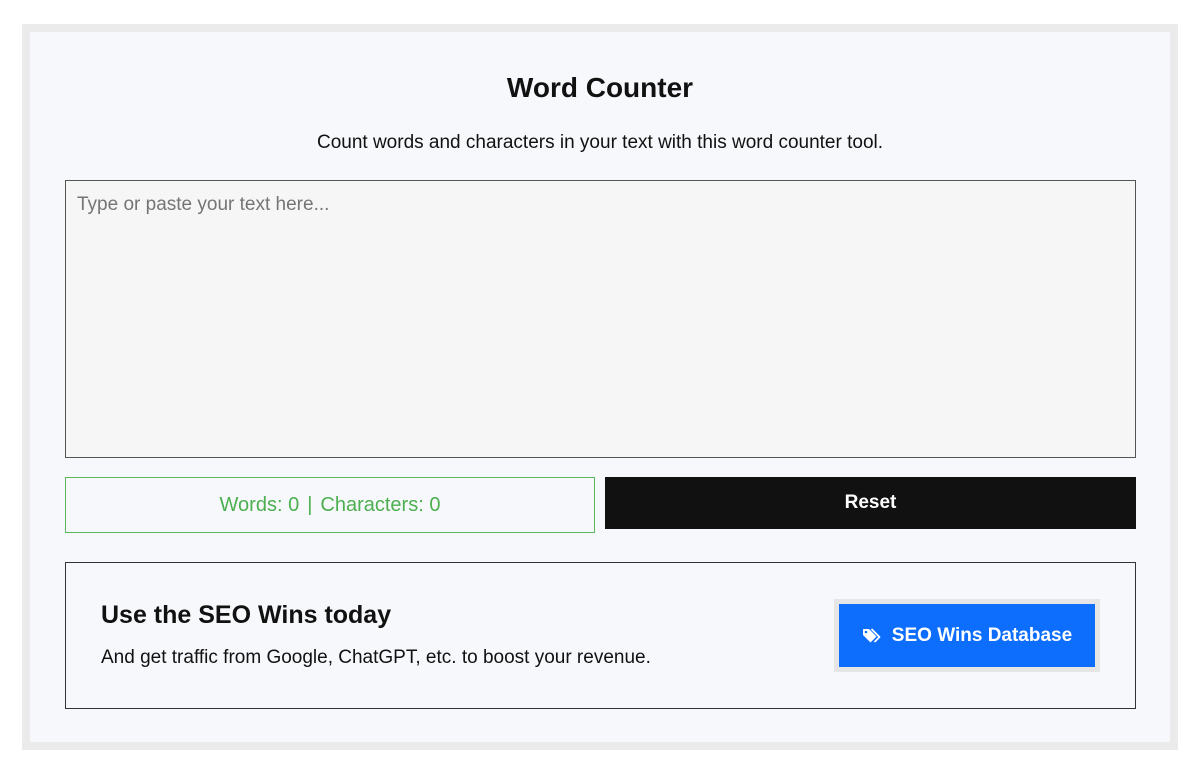 The image size is (1200, 775). I want to click on word-character-counter: Words: 0 | Characters: 0, so click(330, 505).